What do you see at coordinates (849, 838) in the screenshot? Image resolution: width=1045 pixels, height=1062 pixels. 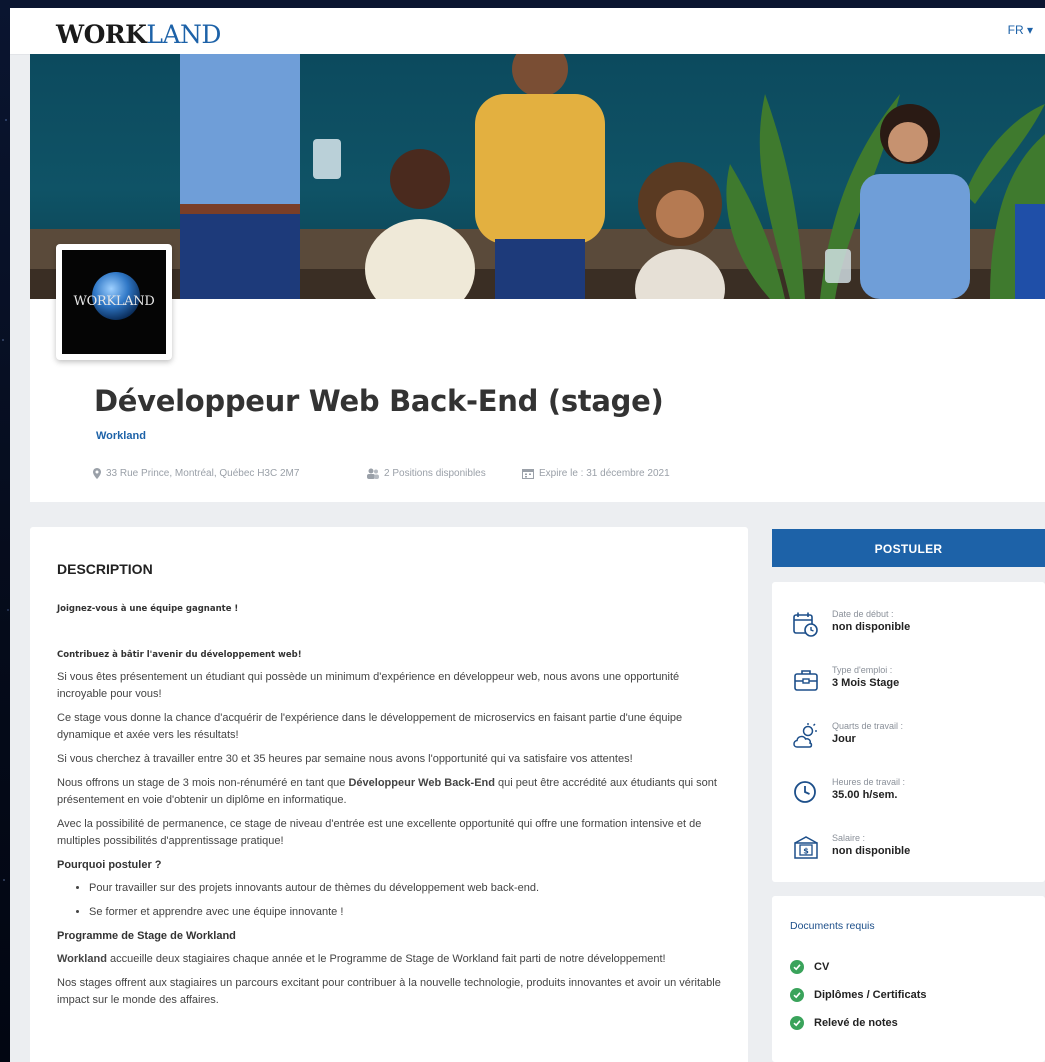 I see `info-label: Salaire :` at bounding box center [849, 838].